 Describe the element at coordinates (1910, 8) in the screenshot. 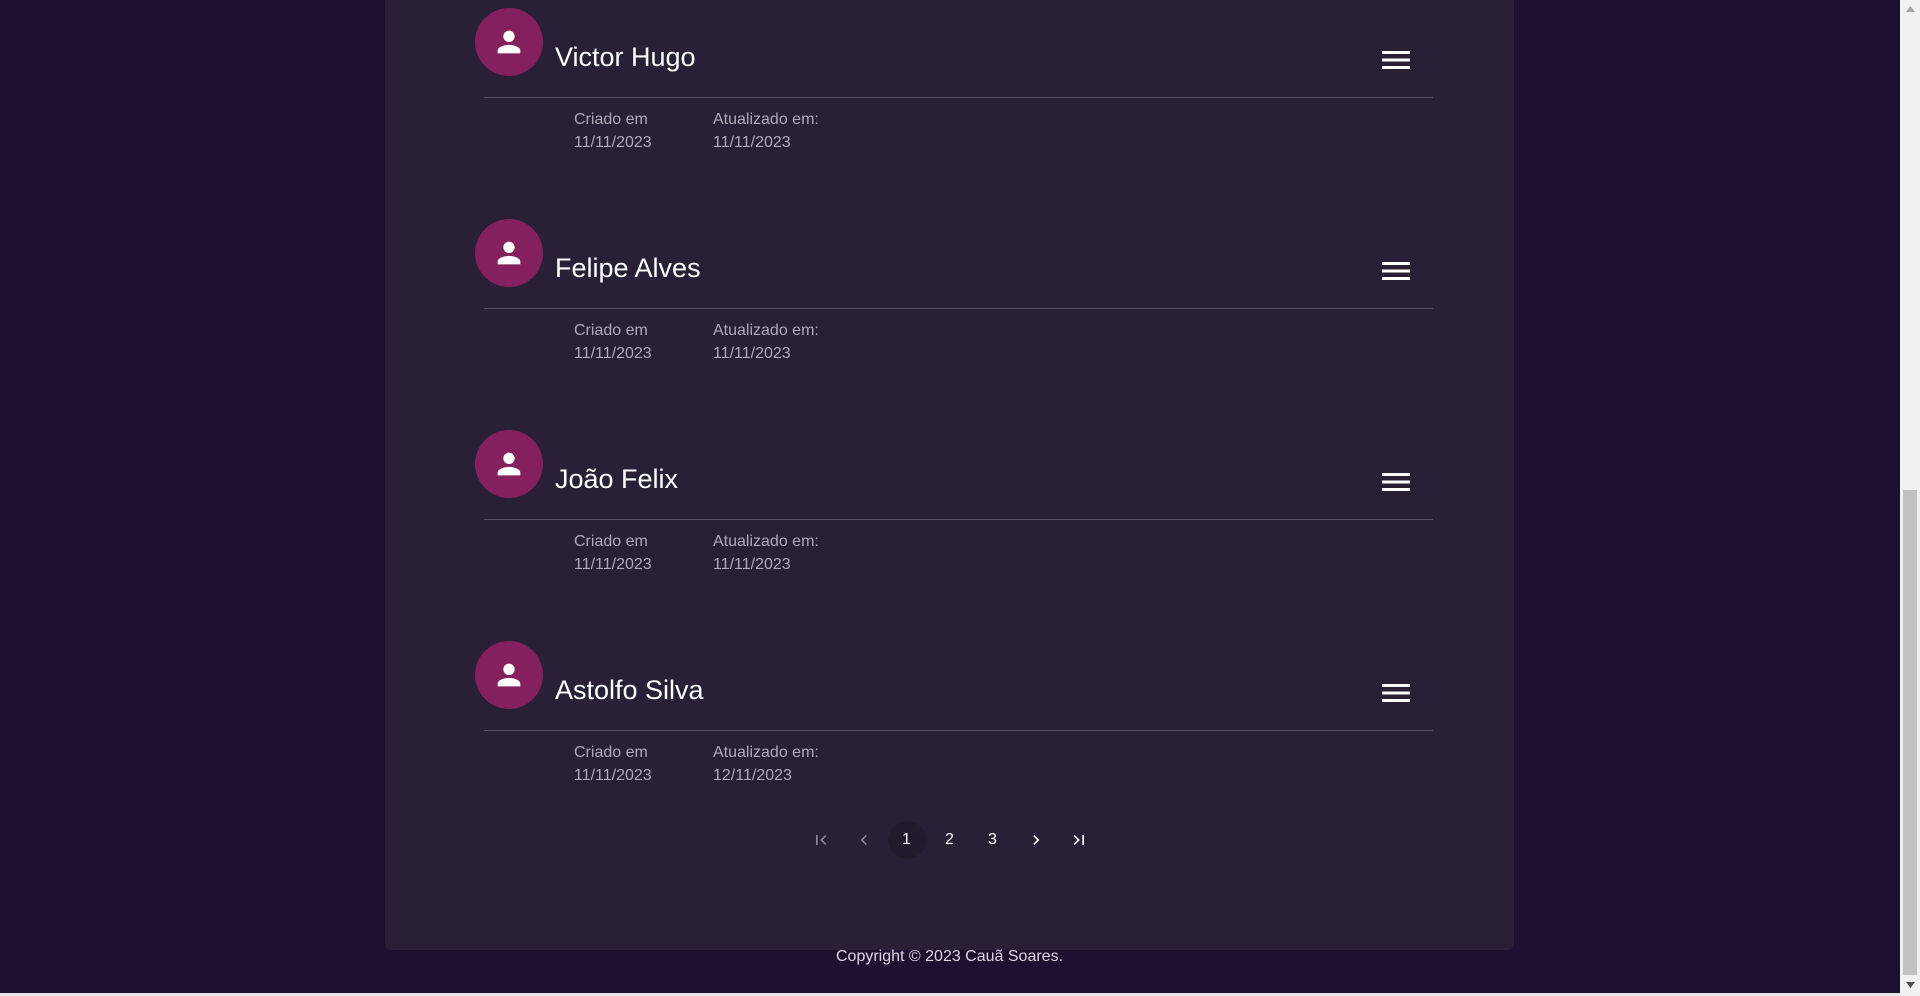

I see `scroll-up-arrow-icon` at that location.